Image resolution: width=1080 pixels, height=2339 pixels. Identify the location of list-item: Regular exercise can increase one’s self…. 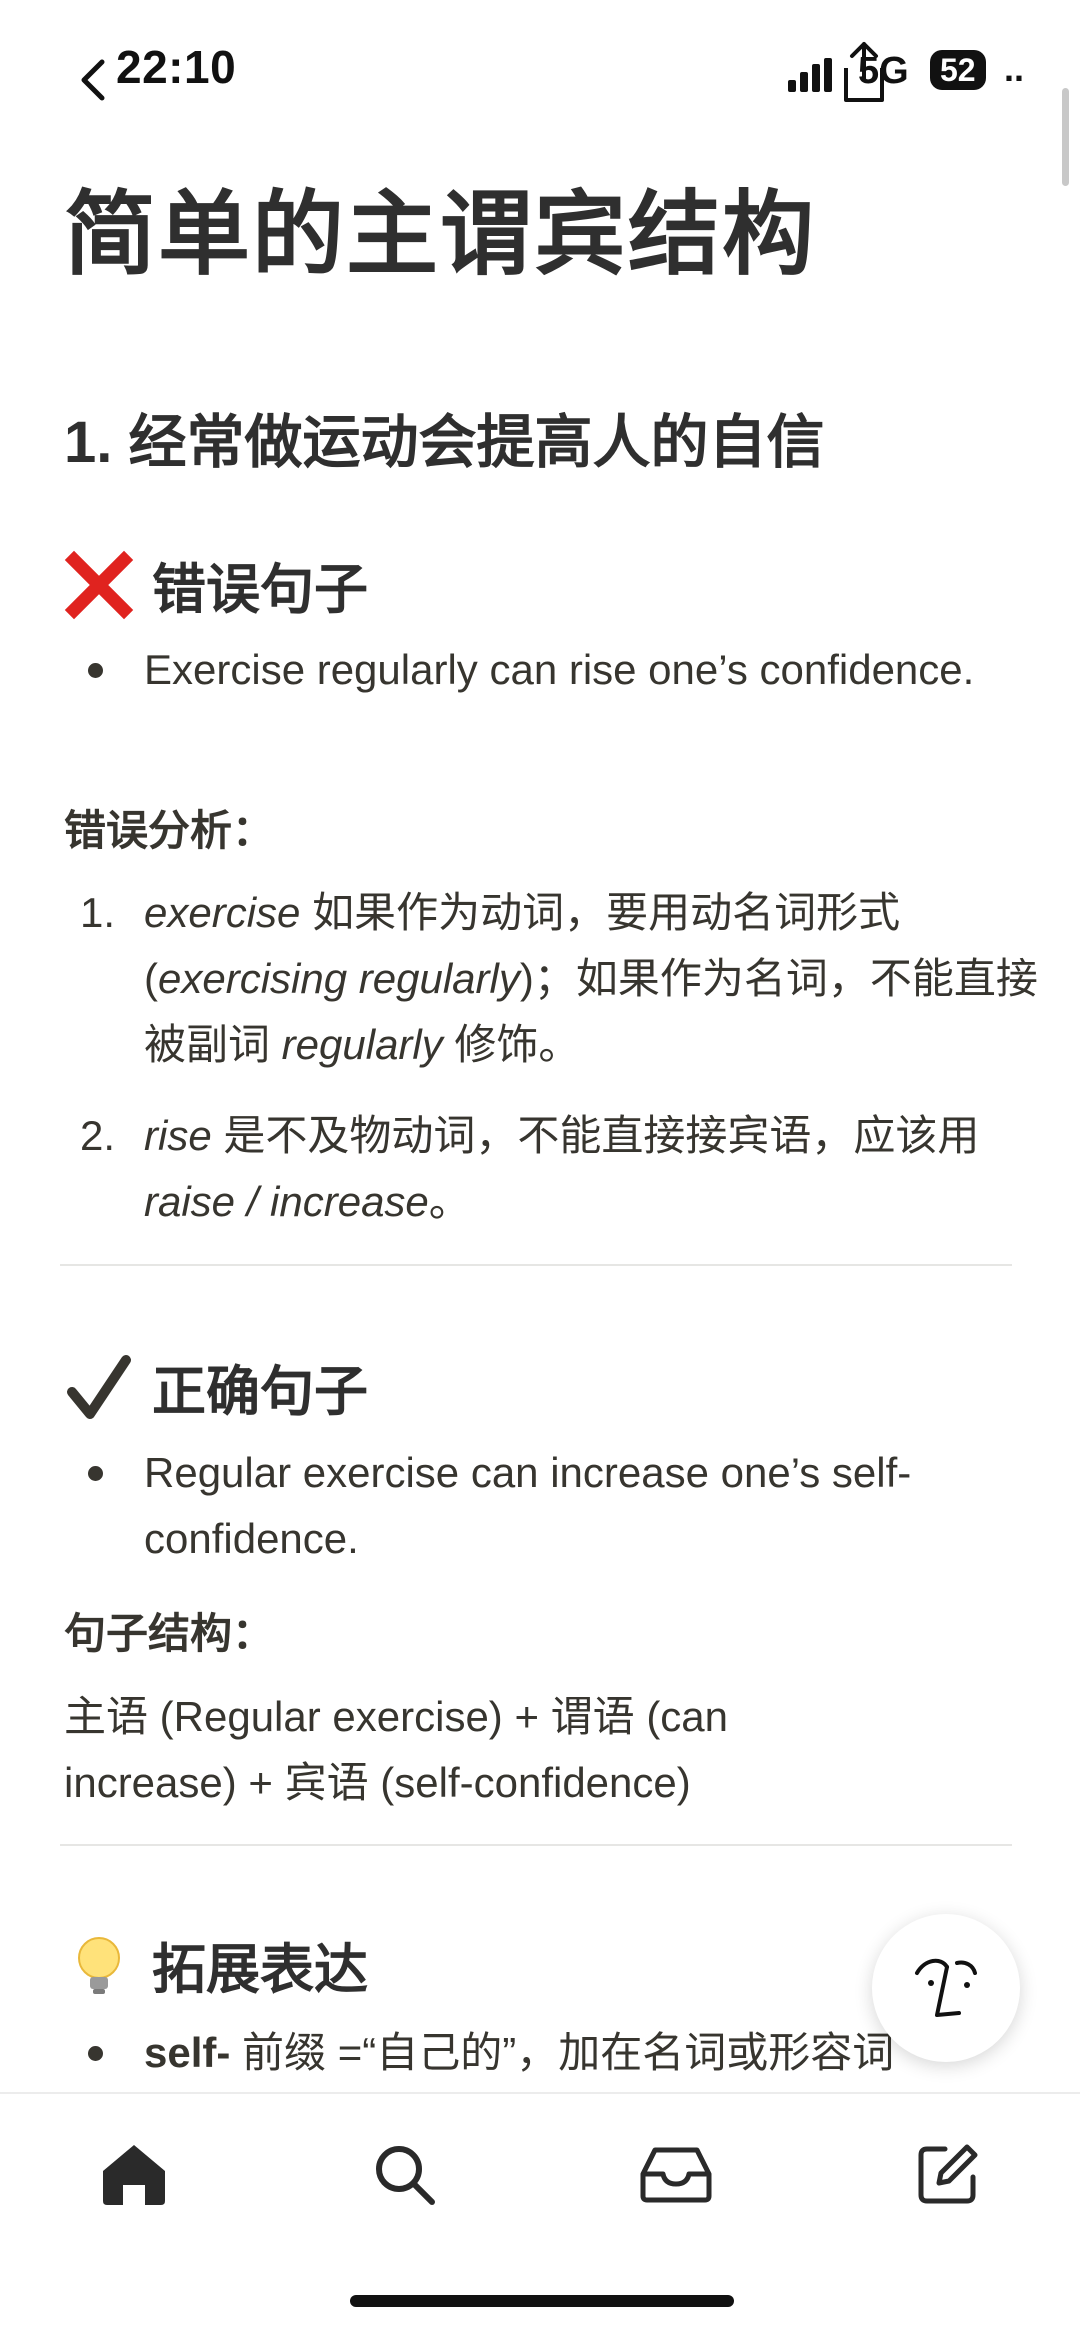
(539, 1506).